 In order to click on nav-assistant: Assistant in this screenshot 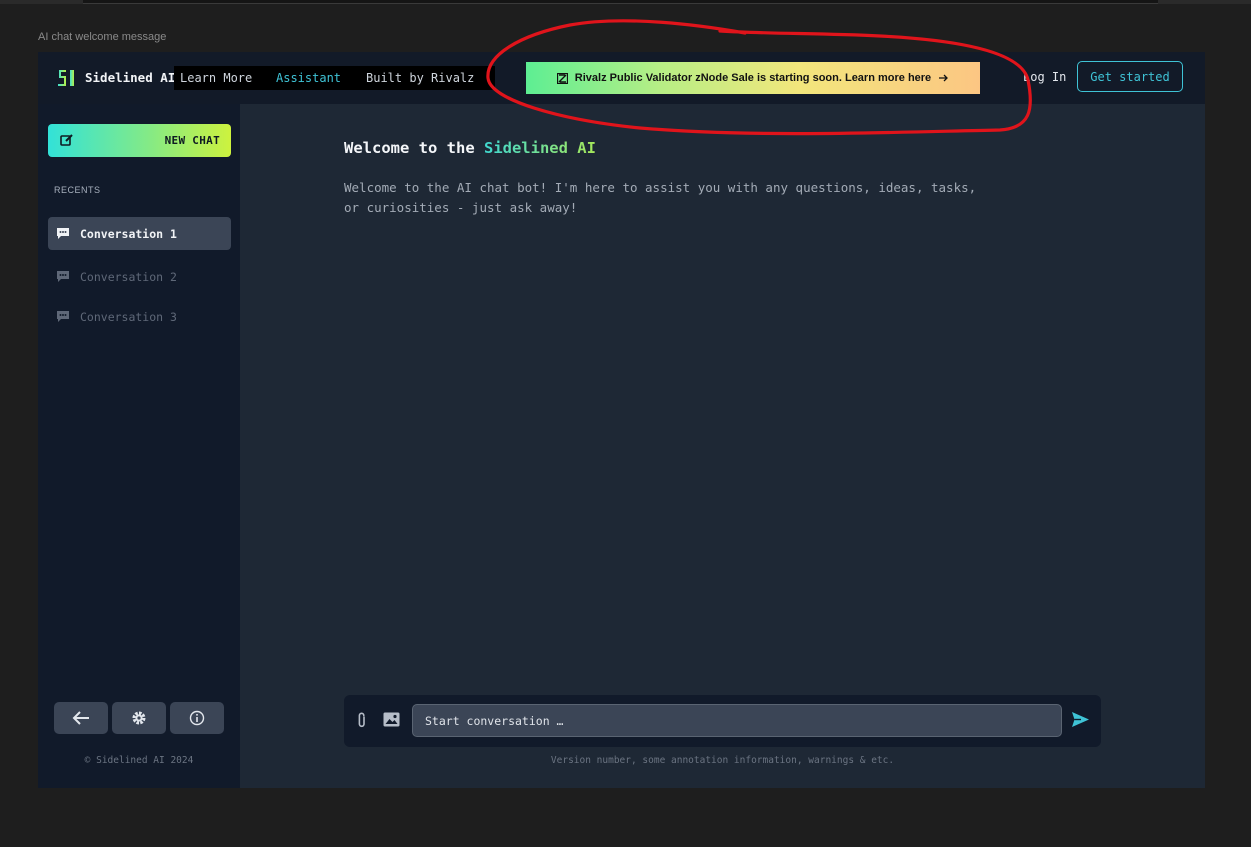, I will do `click(308, 78)`.